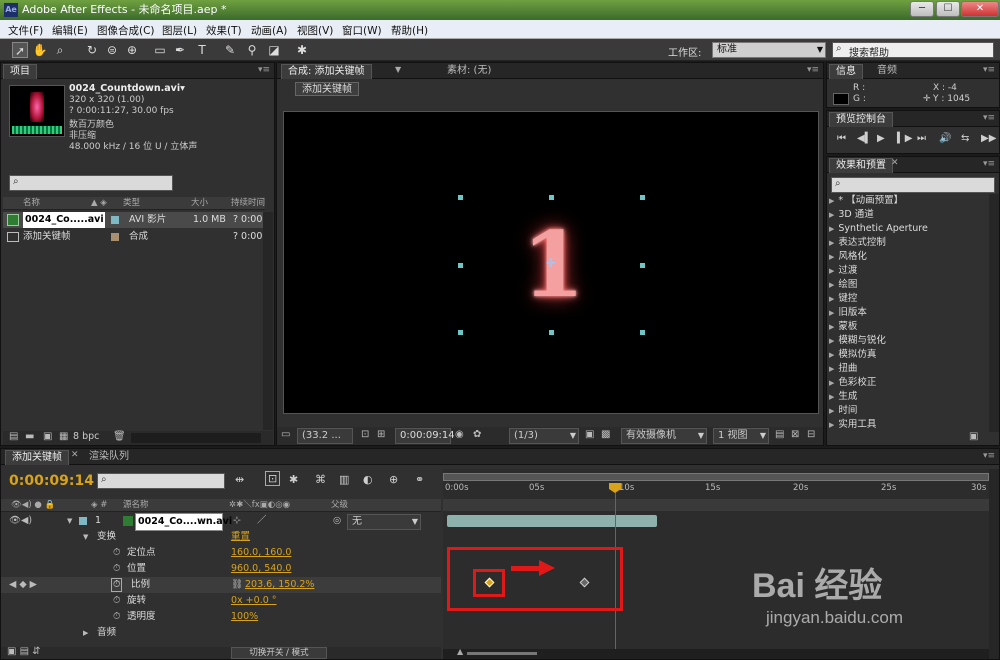 The height and width of the screenshot is (660, 1000). What do you see at coordinates (221, 522) in the screenshot?
I see `layer-row: 👁◀) ▼ 1 0024_Co....wn.avi ⊹ ／ ◎ 无 ▼` at bounding box center [221, 522].